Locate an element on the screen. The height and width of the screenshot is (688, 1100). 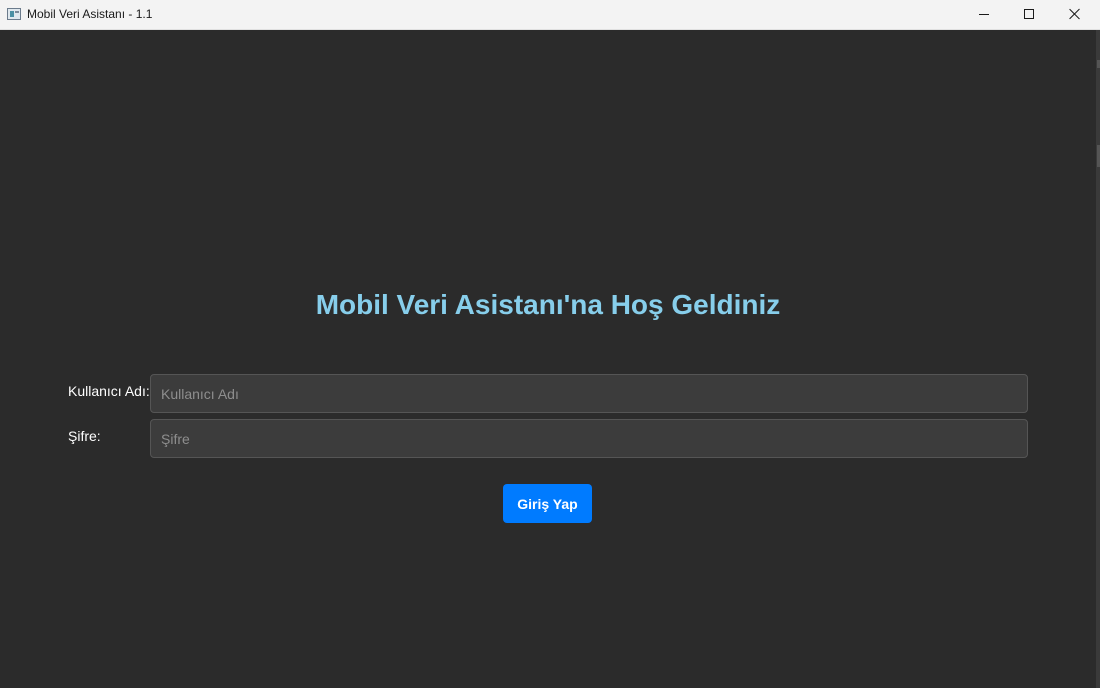
maximize-icon is located at coordinates (1029, 14).